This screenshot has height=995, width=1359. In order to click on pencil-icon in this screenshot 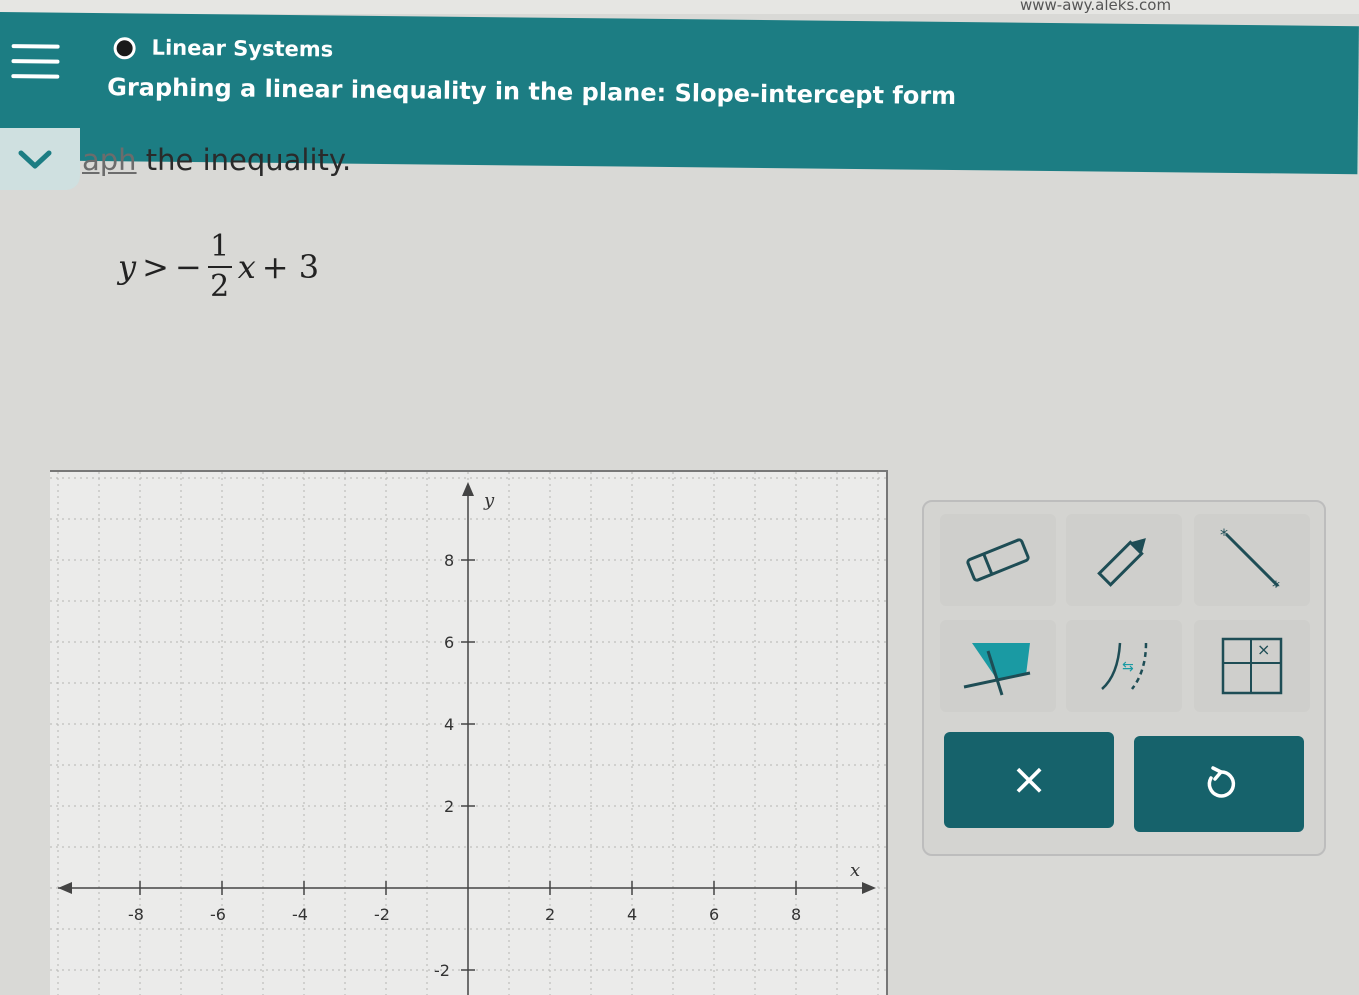, I will do `click(1121, 562)`.